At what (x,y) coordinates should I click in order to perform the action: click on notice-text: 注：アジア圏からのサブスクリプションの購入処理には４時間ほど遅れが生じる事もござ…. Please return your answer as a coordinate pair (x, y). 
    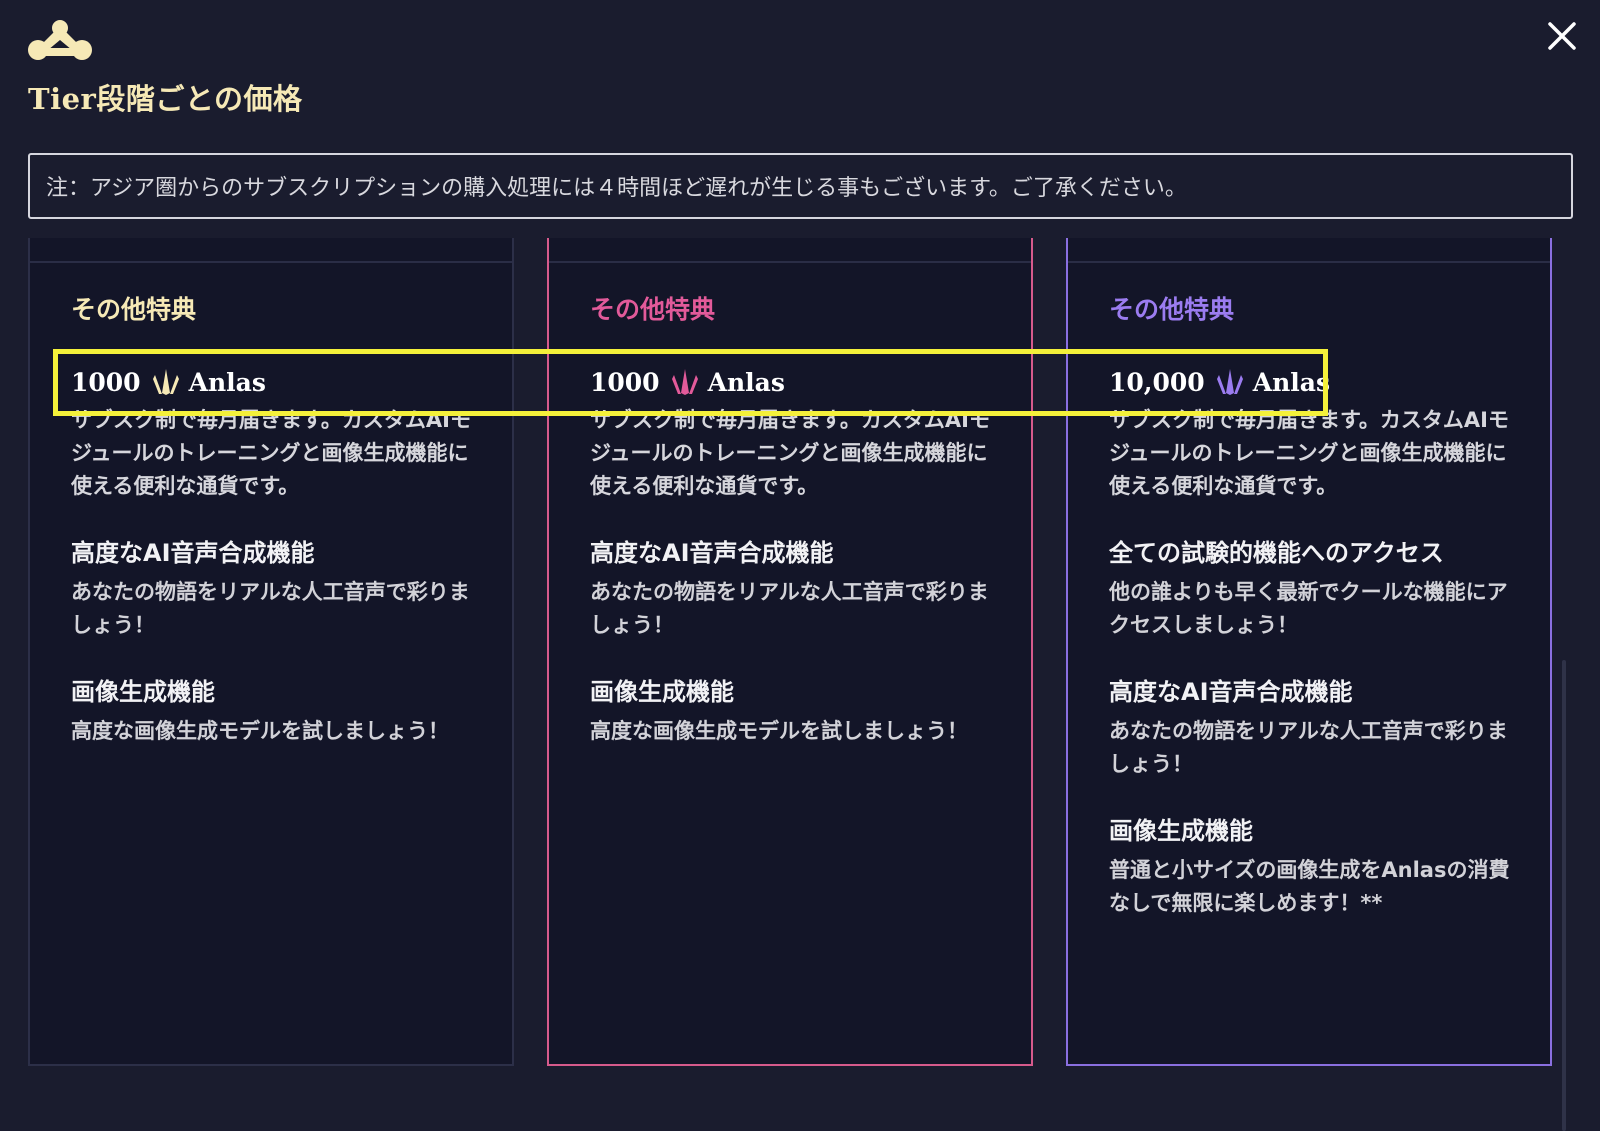
    Looking at the image, I should click on (616, 188).